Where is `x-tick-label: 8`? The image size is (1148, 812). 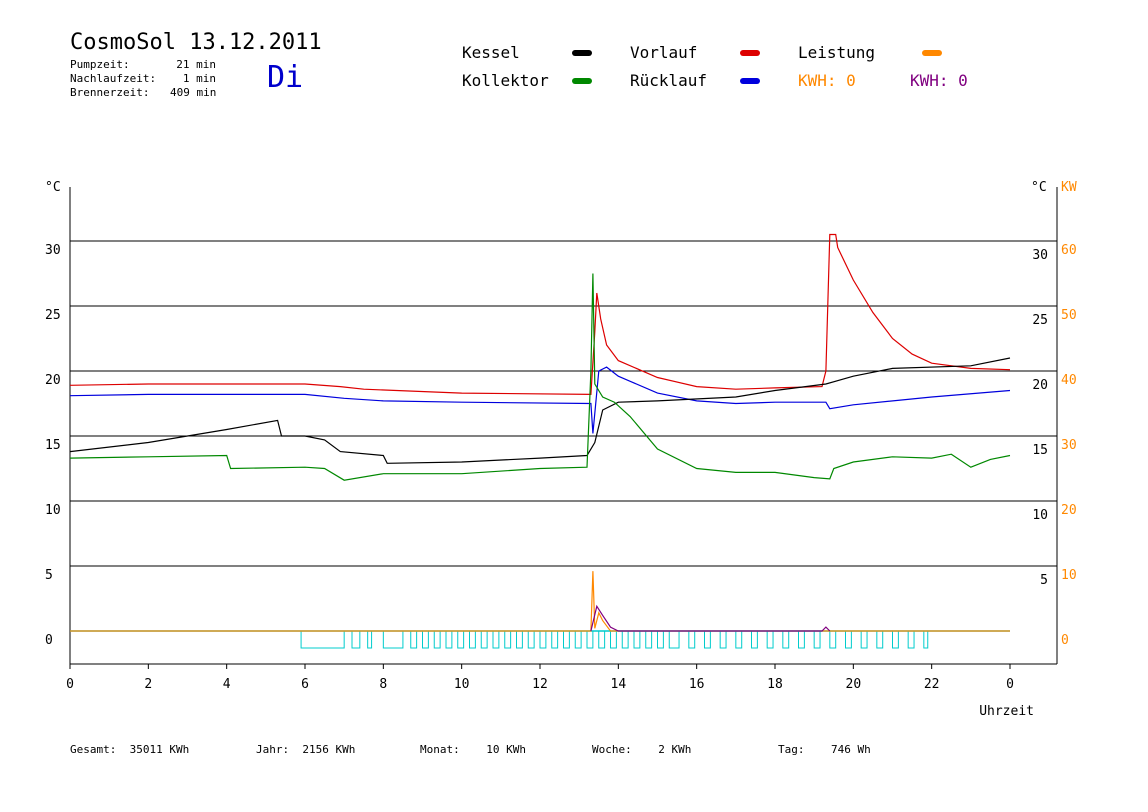 x-tick-label: 8 is located at coordinates (383, 684).